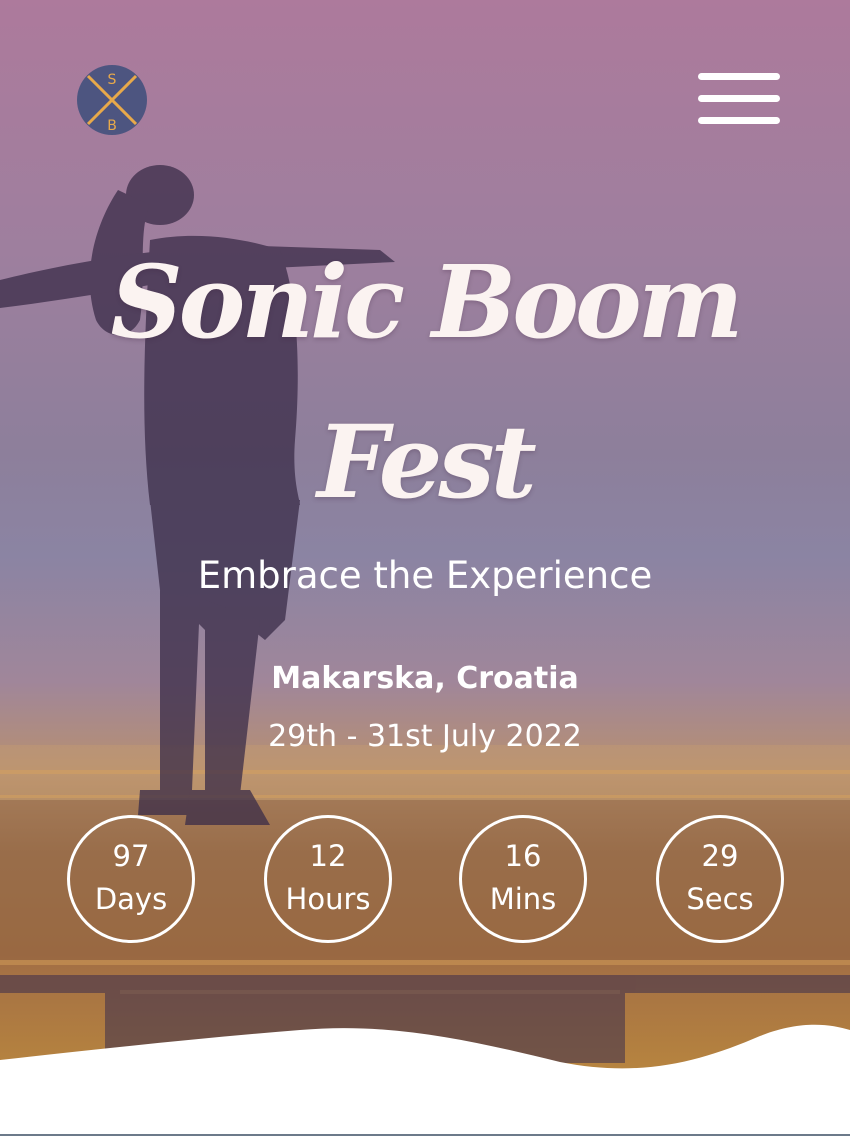  I want to click on countdown-hours: 12 Hours, so click(328, 879).